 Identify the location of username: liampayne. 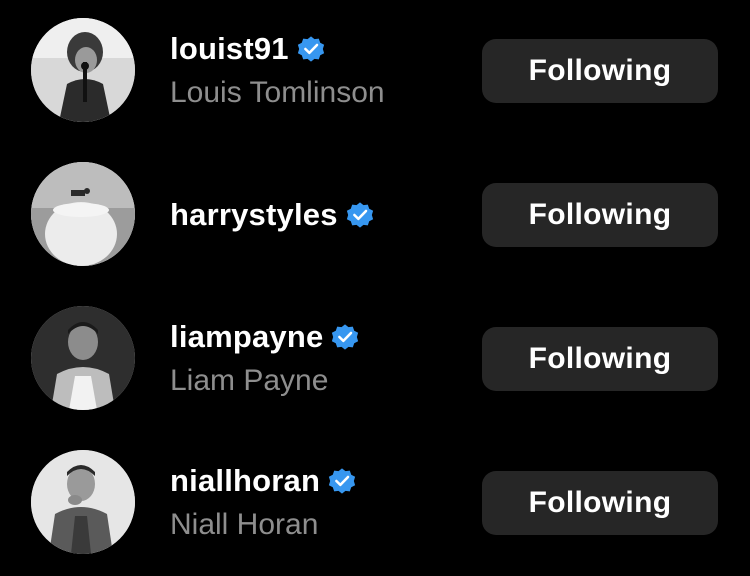
(246, 337).